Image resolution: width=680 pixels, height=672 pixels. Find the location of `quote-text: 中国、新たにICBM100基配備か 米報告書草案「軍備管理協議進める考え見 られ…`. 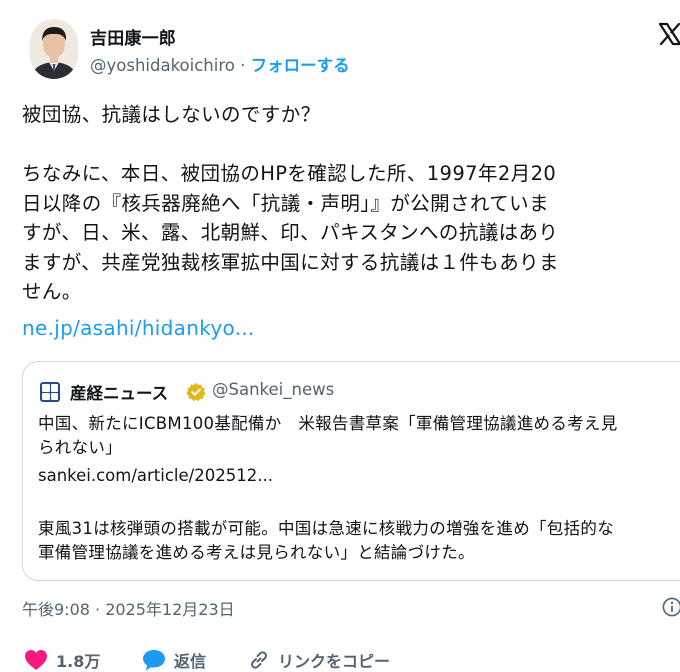

quote-text: 中国、新たにICBM100基配備か 米報告書草案「軍備管理協議進める考え見 られ… is located at coordinates (328, 435).